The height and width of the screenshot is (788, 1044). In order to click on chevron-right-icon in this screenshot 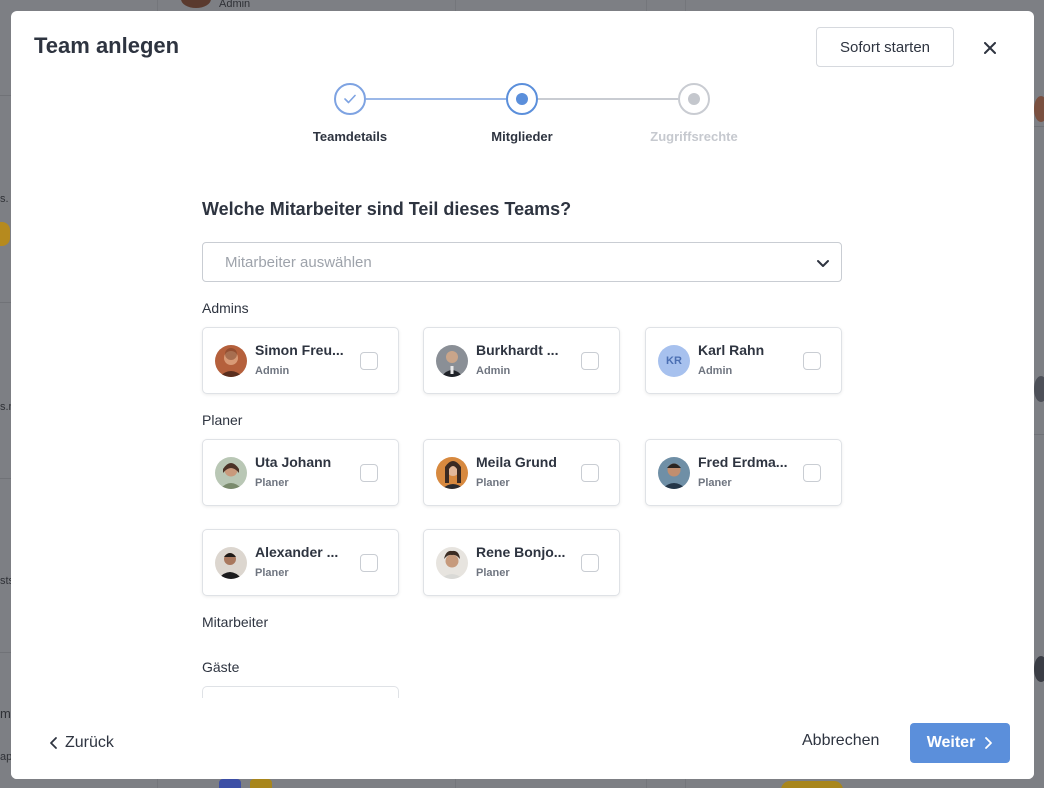, I will do `click(989, 743)`.